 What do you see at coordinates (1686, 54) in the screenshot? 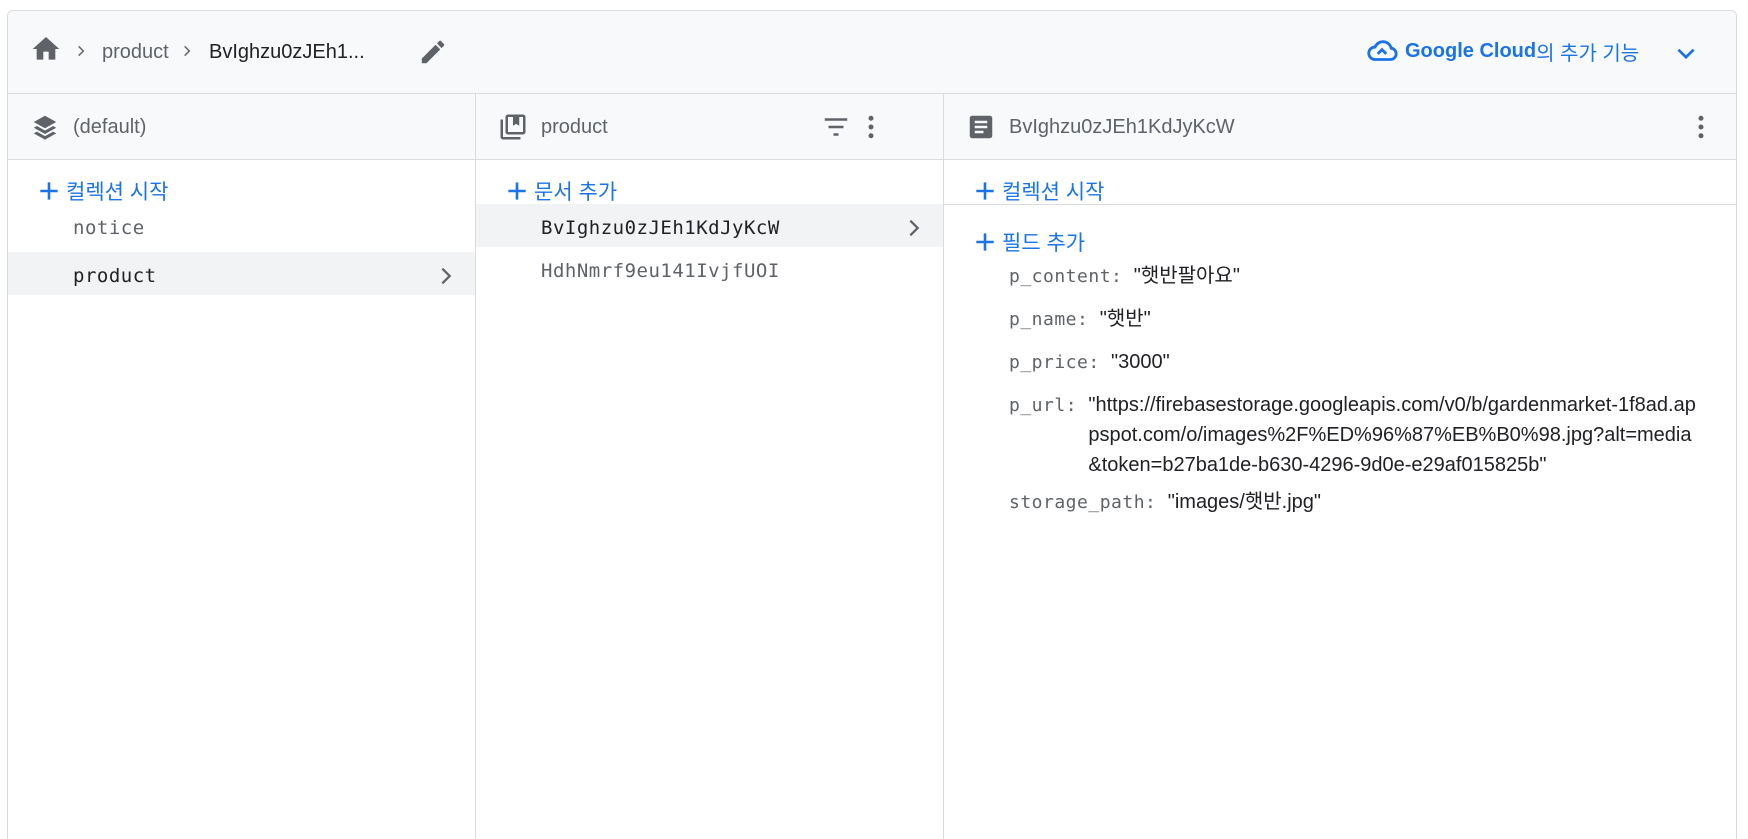
I see `chevron-down-icon` at bounding box center [1686, 54].